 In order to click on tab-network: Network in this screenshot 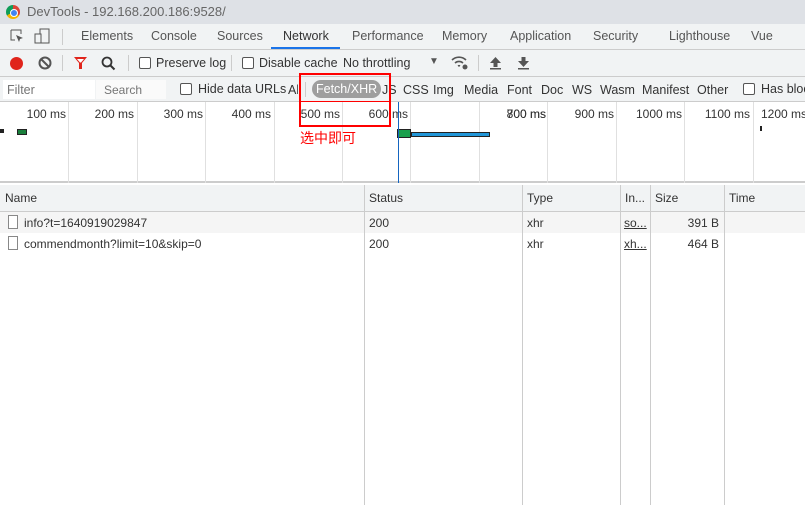, I will do `click(306, 36)`.